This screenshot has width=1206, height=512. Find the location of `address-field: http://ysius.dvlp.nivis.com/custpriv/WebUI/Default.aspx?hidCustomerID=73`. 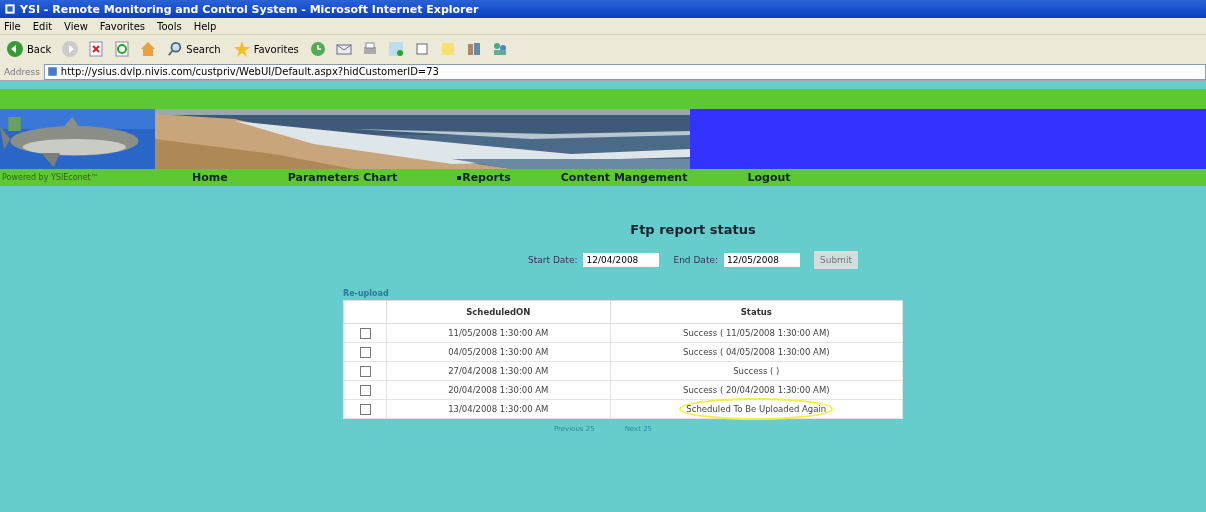

address-field: http://ysius.dvlp.nivis.com/custpriv/WebUI/Default.aspx?hidCustomerID=73 is located at coordinates (624, 71).